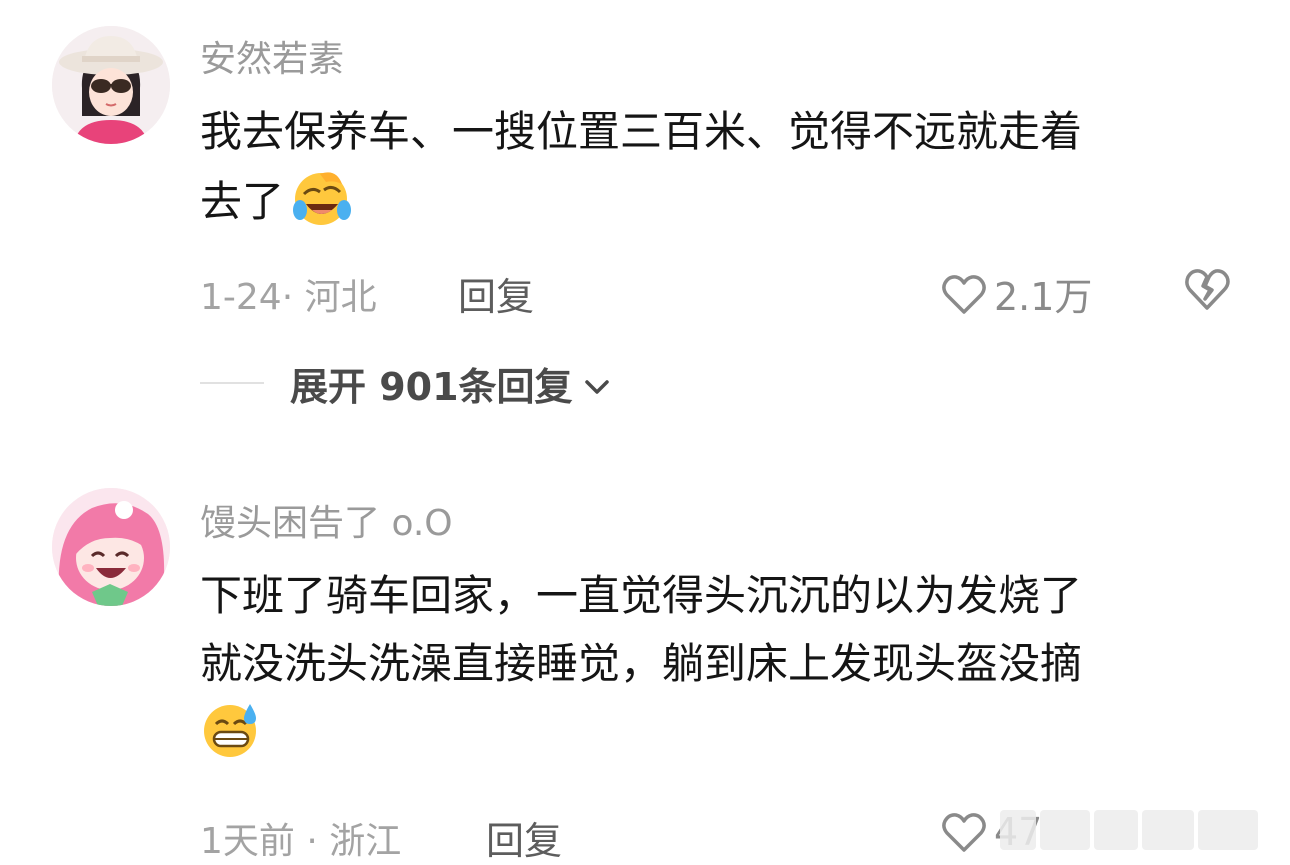 The image size is (1290, 865). What do you see at coordinates (1043, 297) in the screenshot?
I see `like-count: 2.1万` at bounding box center [1043, 297].